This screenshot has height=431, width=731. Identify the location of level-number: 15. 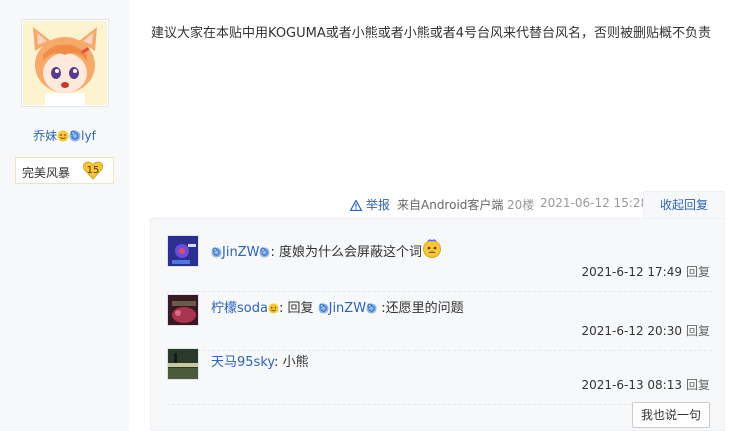
(93, 170).